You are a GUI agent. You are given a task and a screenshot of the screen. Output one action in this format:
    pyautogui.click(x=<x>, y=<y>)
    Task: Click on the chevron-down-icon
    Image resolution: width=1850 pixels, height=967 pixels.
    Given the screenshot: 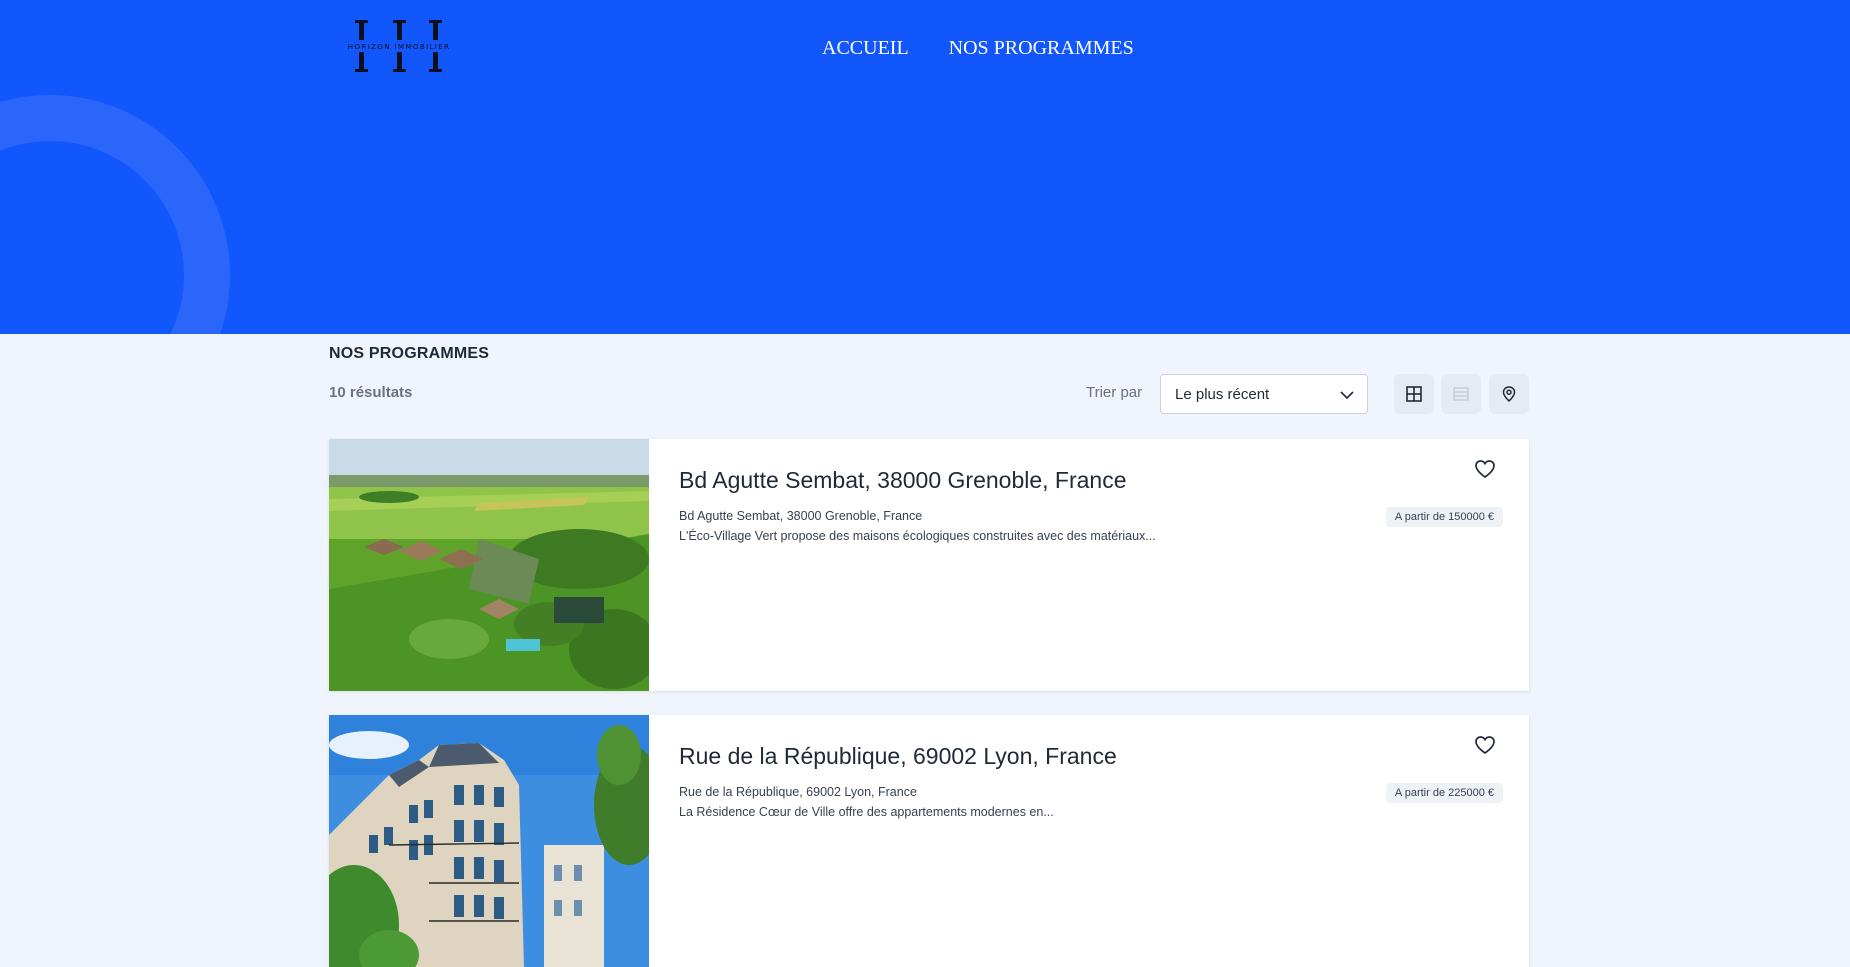 What is the action you would take?
    pyautogui.click(x=1347, y=395)
    